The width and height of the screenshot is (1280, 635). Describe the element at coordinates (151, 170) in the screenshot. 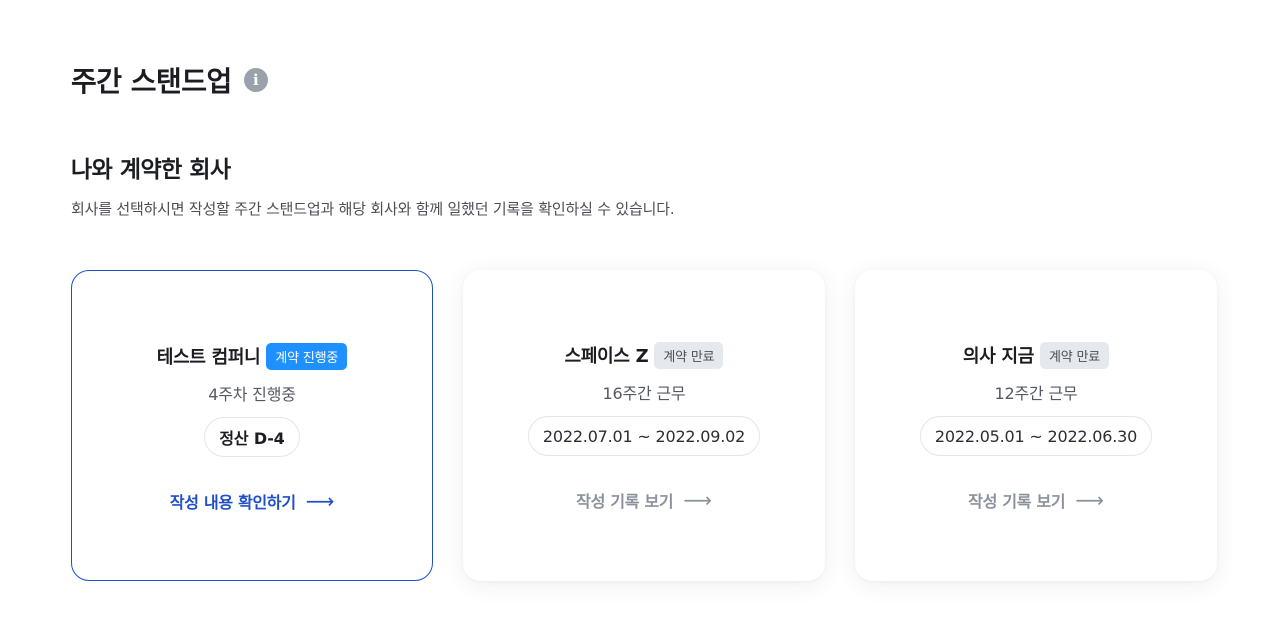

I see `section-title: 나와 계약한 회사` at that location.